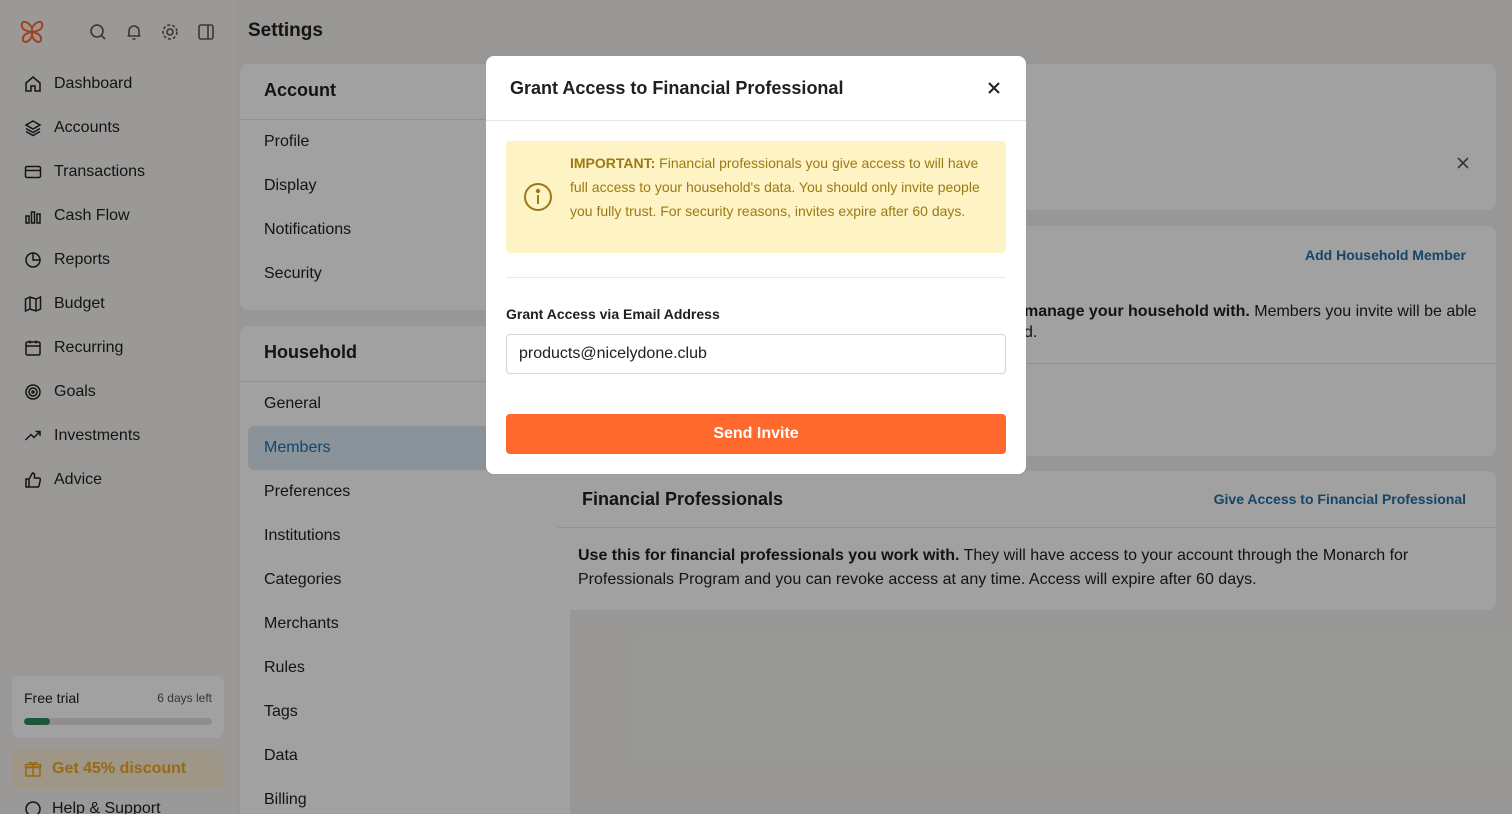 This screenshot has height=814, width=1512. I want to click on close-icon, so click(994, 88).